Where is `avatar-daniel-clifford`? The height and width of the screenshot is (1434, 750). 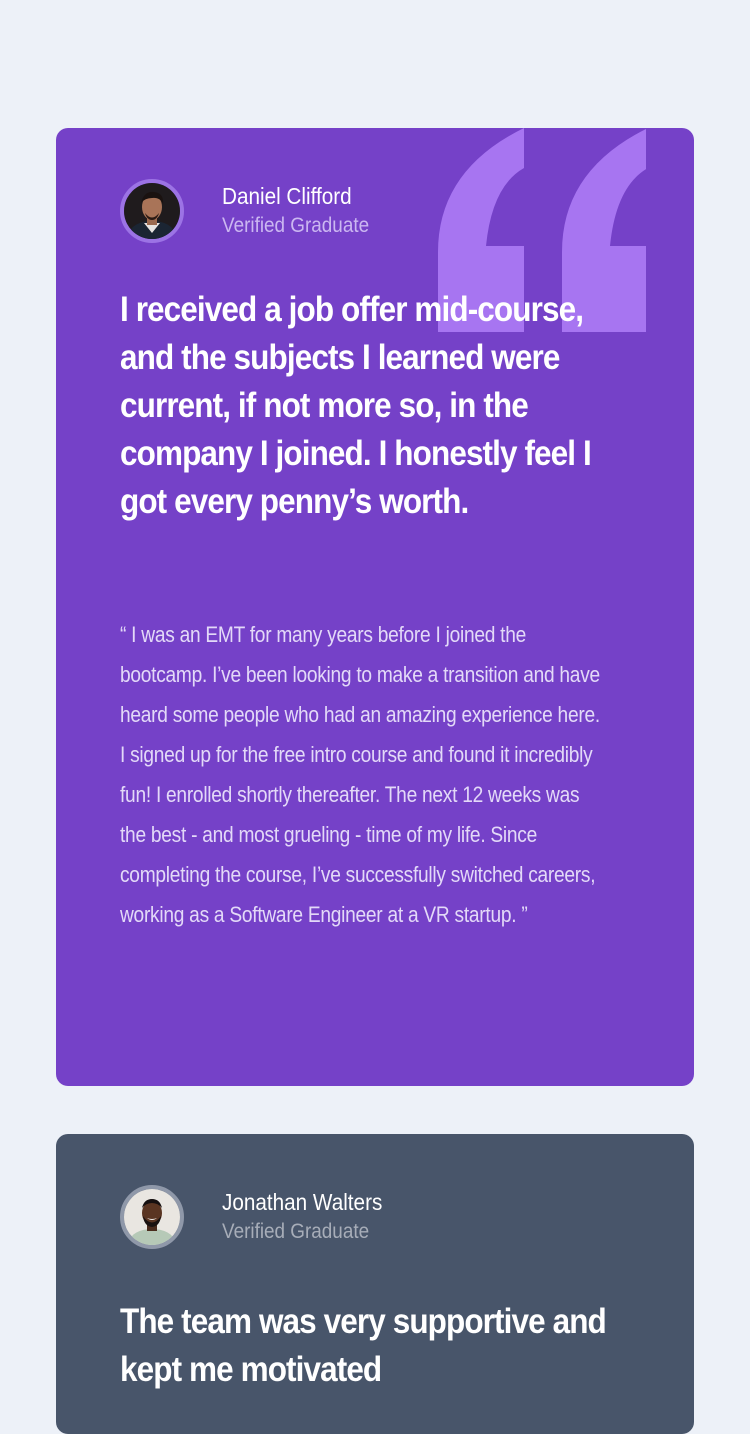
avatar-daniel-clifford is located at coordinates (152, 211).